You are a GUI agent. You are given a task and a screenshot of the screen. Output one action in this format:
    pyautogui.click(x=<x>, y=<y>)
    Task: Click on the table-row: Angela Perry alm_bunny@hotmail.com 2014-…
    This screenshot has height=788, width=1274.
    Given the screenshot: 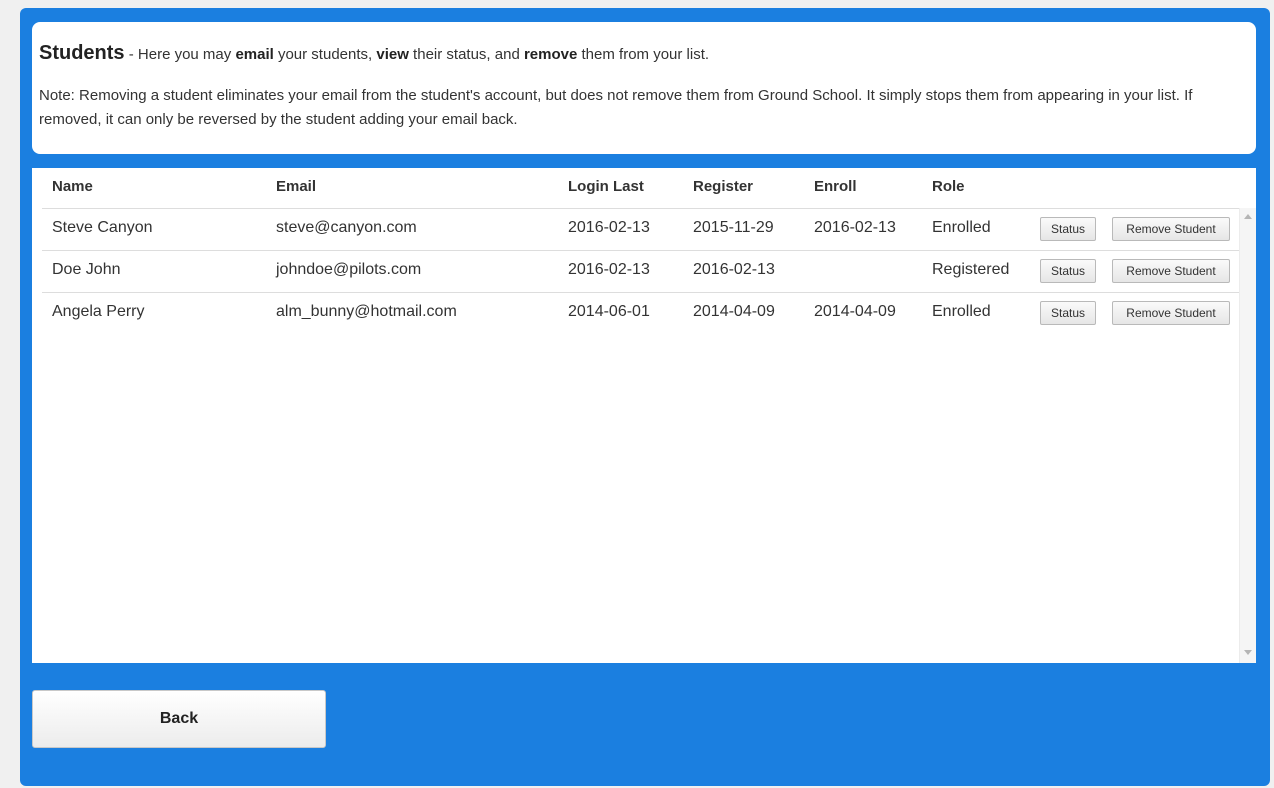 What is the action you would take?
    pyautogui.click(x=642, y=313)
    